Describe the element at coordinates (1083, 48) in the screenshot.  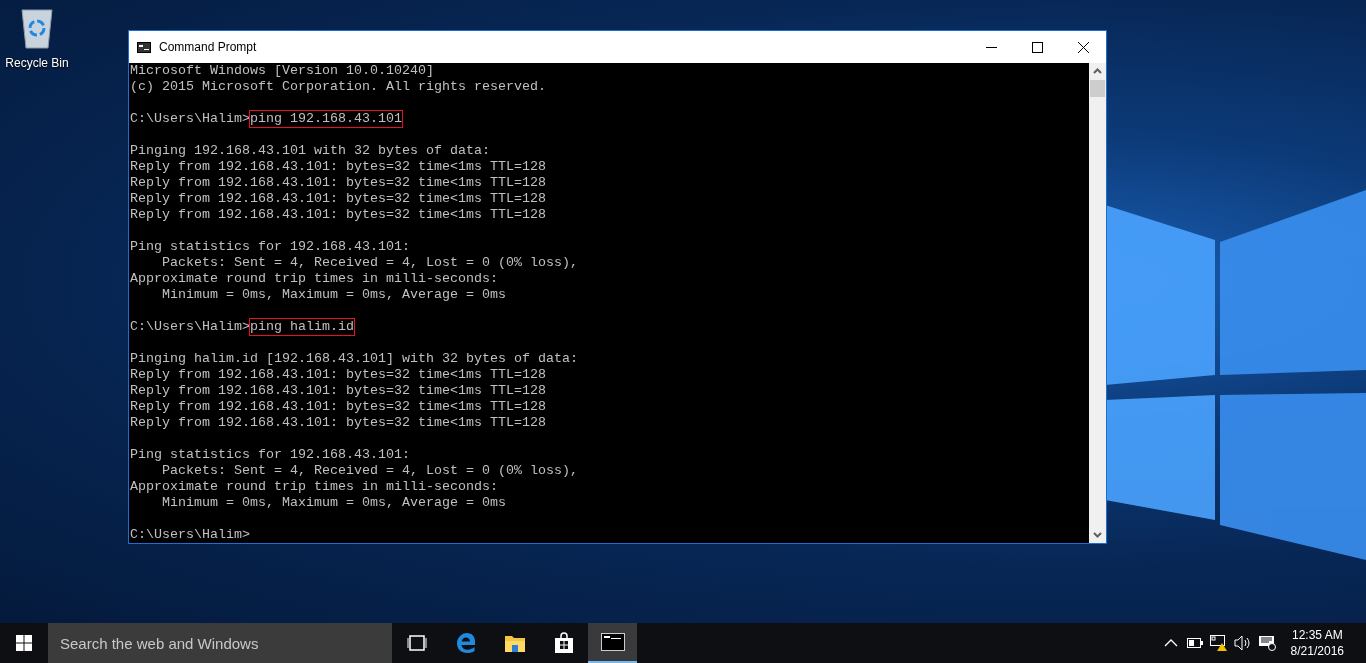
I see `close-icon` at that location.